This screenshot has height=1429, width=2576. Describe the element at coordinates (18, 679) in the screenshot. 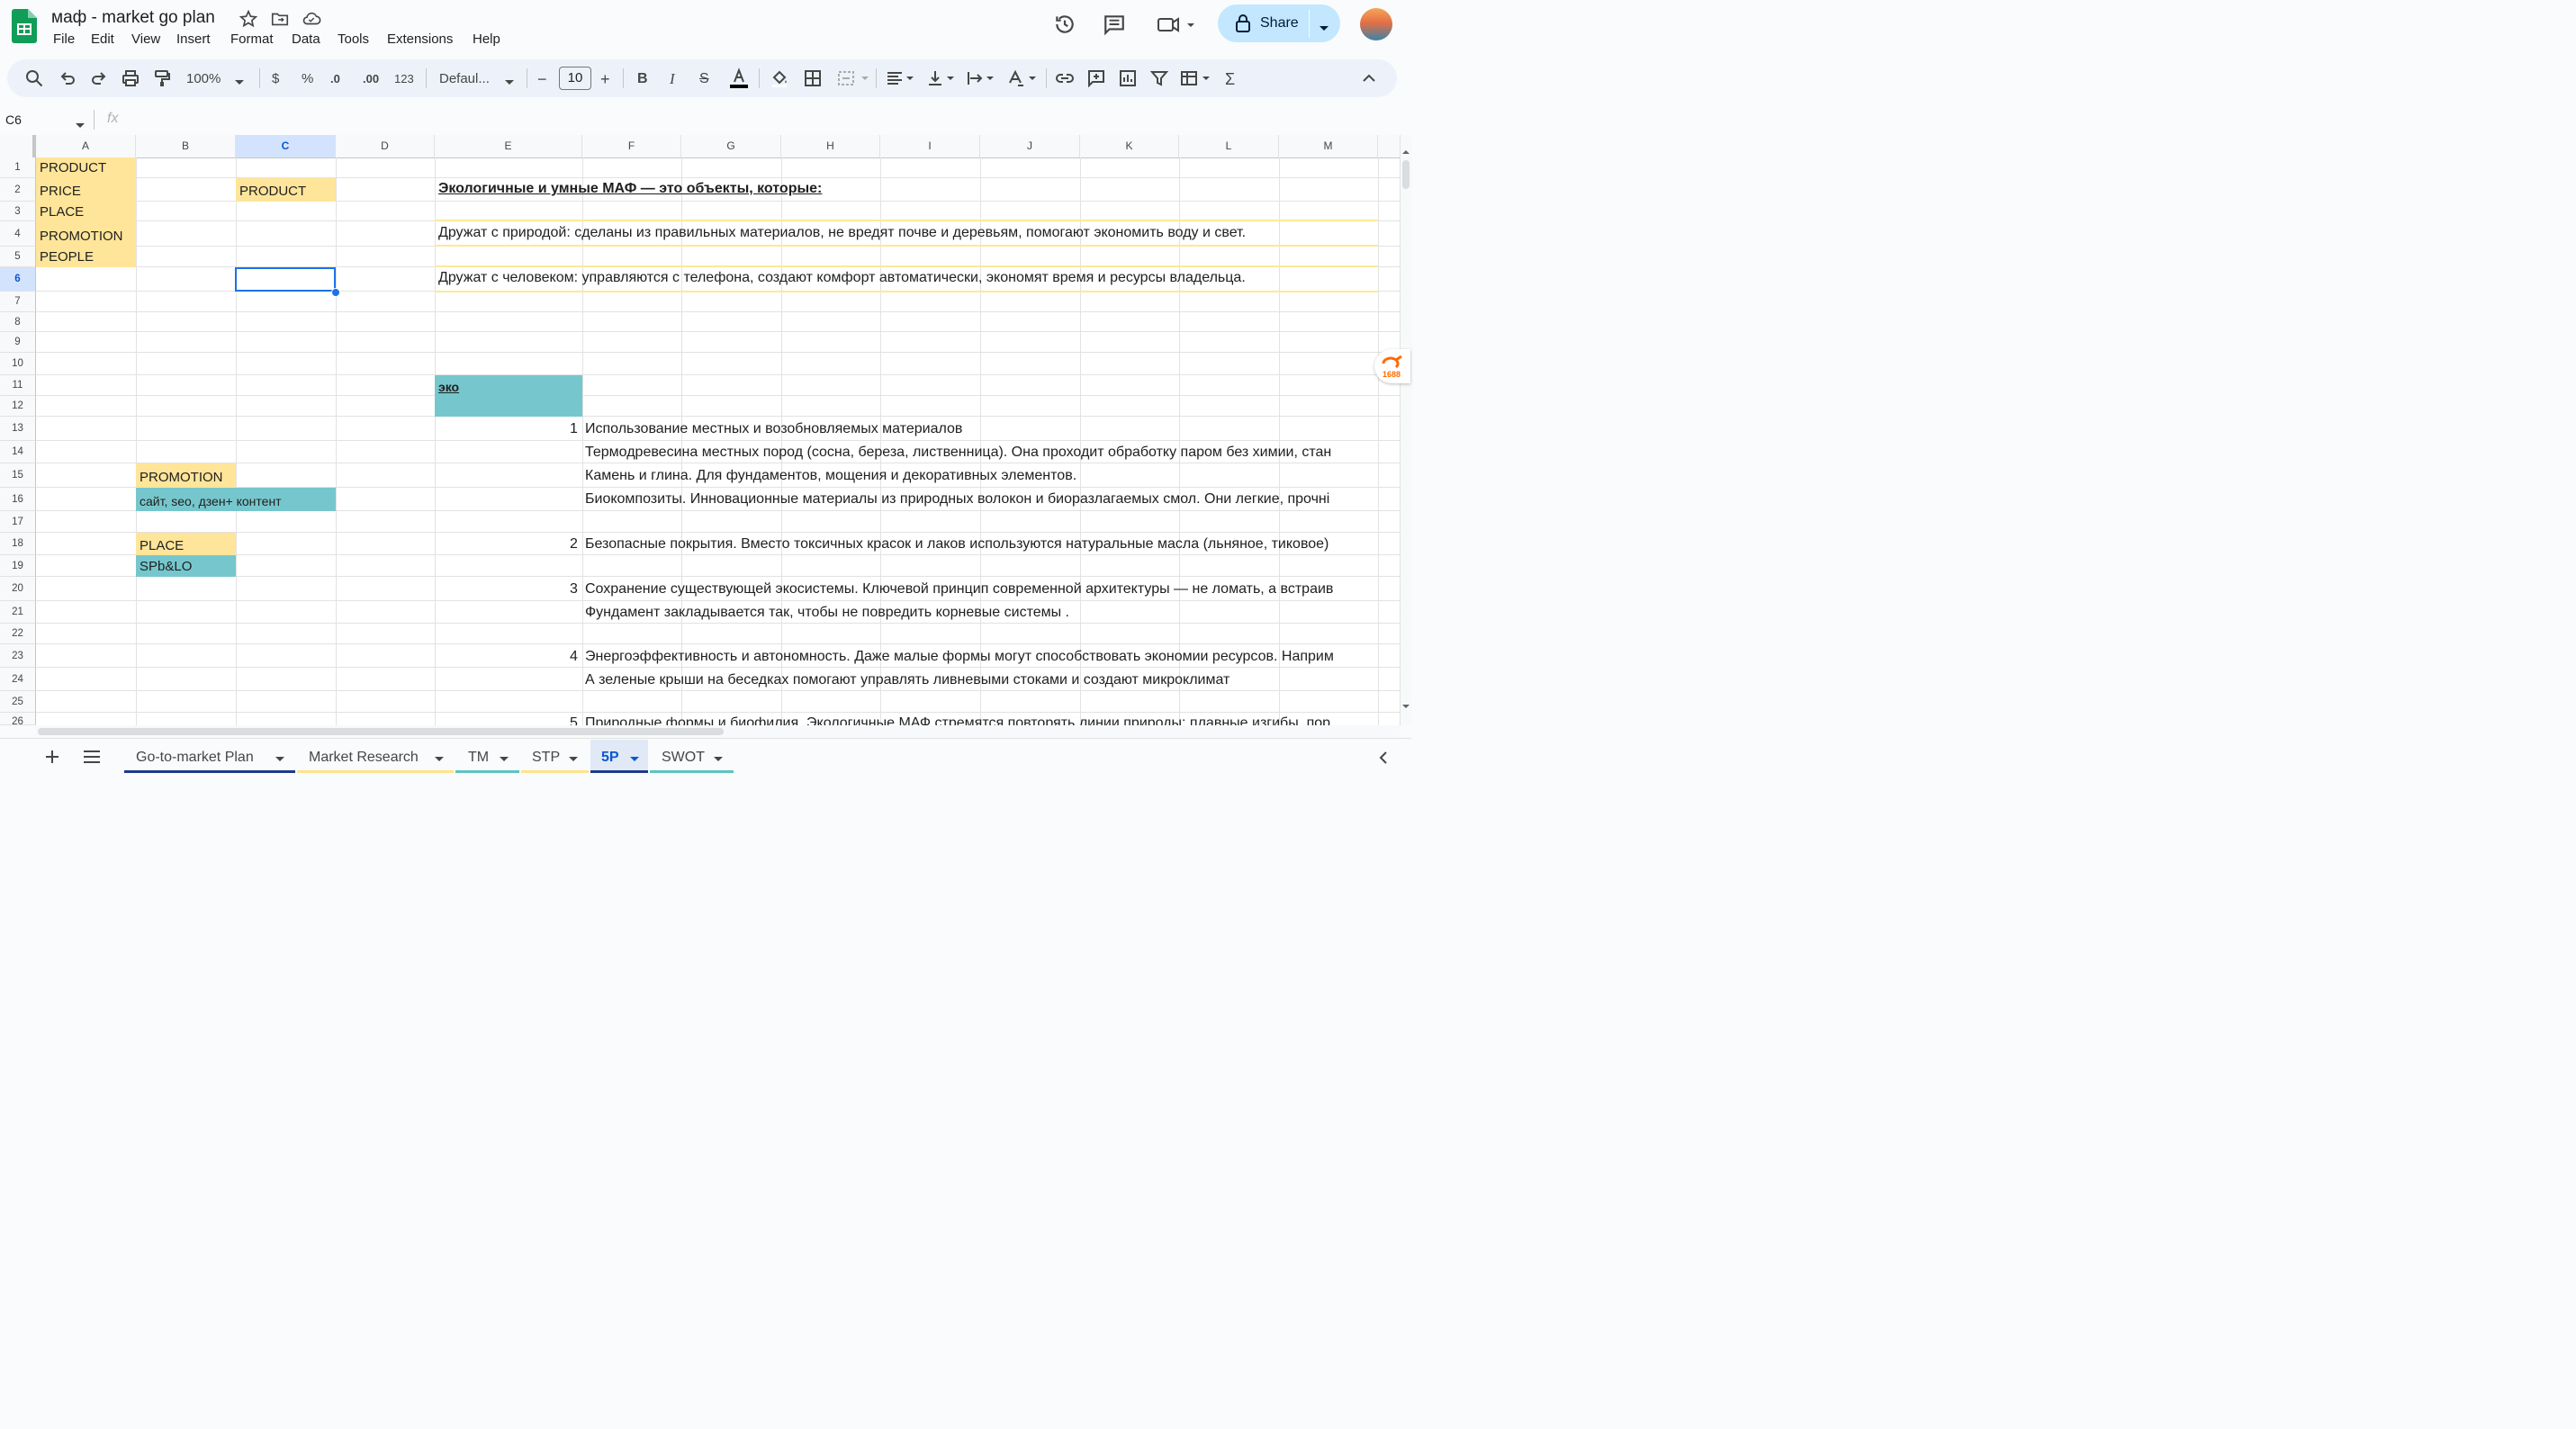

I see `row-header: 24` at that location.